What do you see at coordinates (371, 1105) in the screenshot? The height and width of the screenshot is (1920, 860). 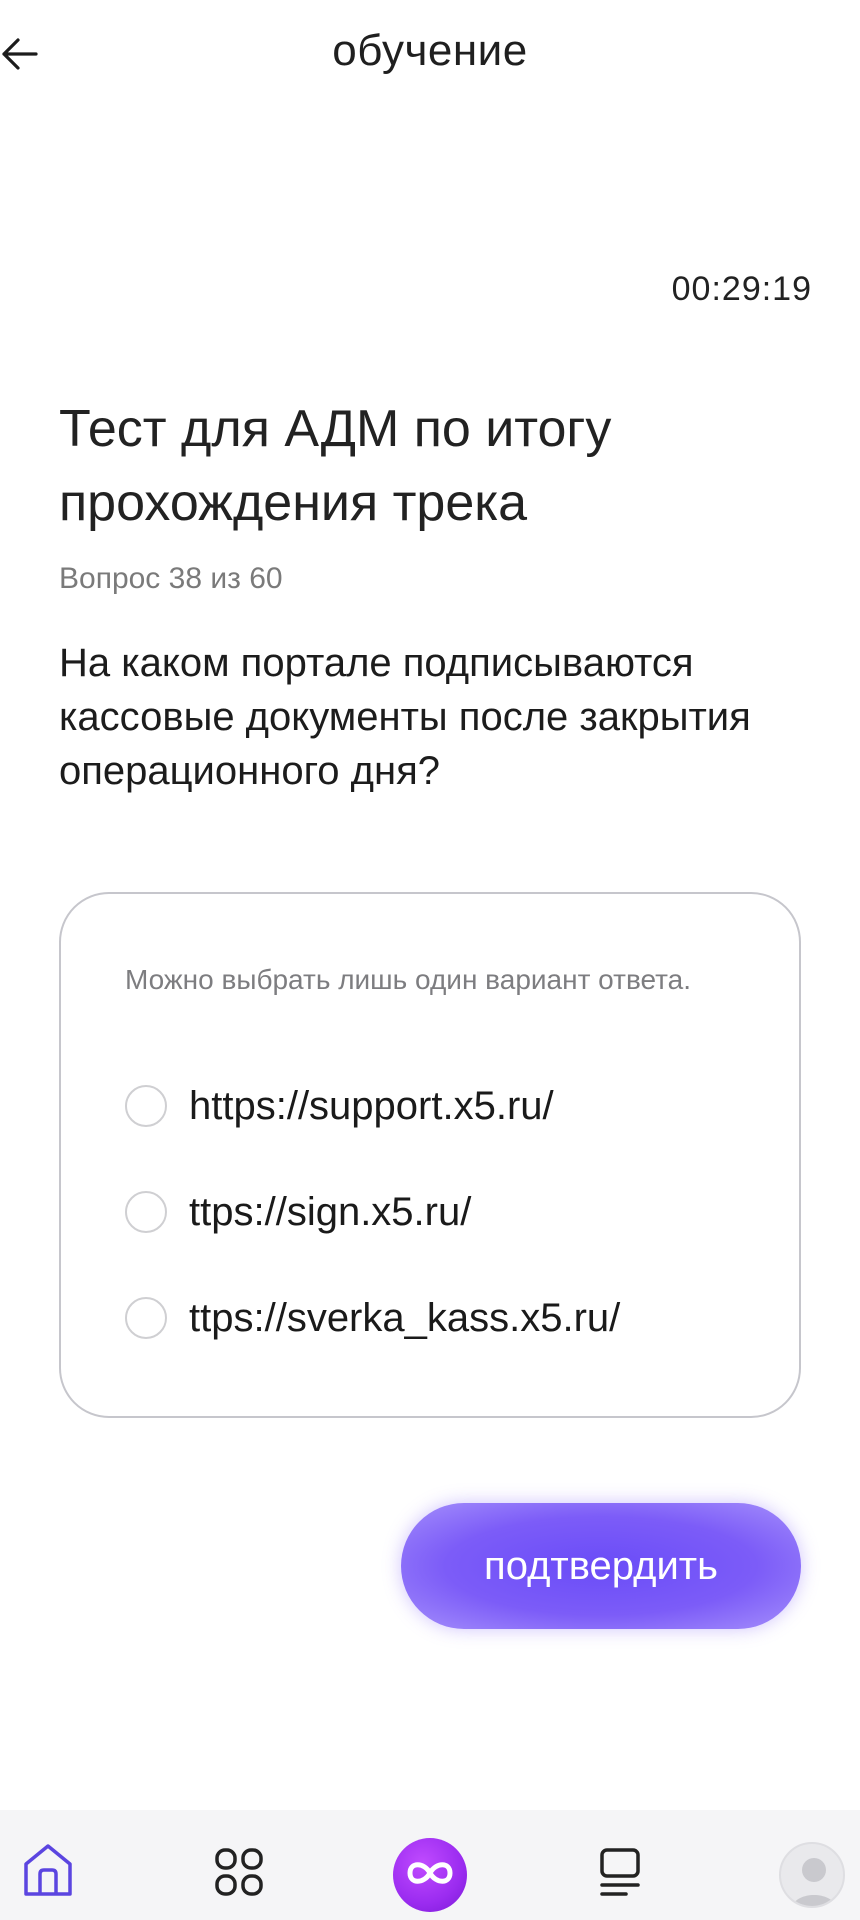 I see `option-label: https://support.x5.ru/` at bounding box center [371, 1105].